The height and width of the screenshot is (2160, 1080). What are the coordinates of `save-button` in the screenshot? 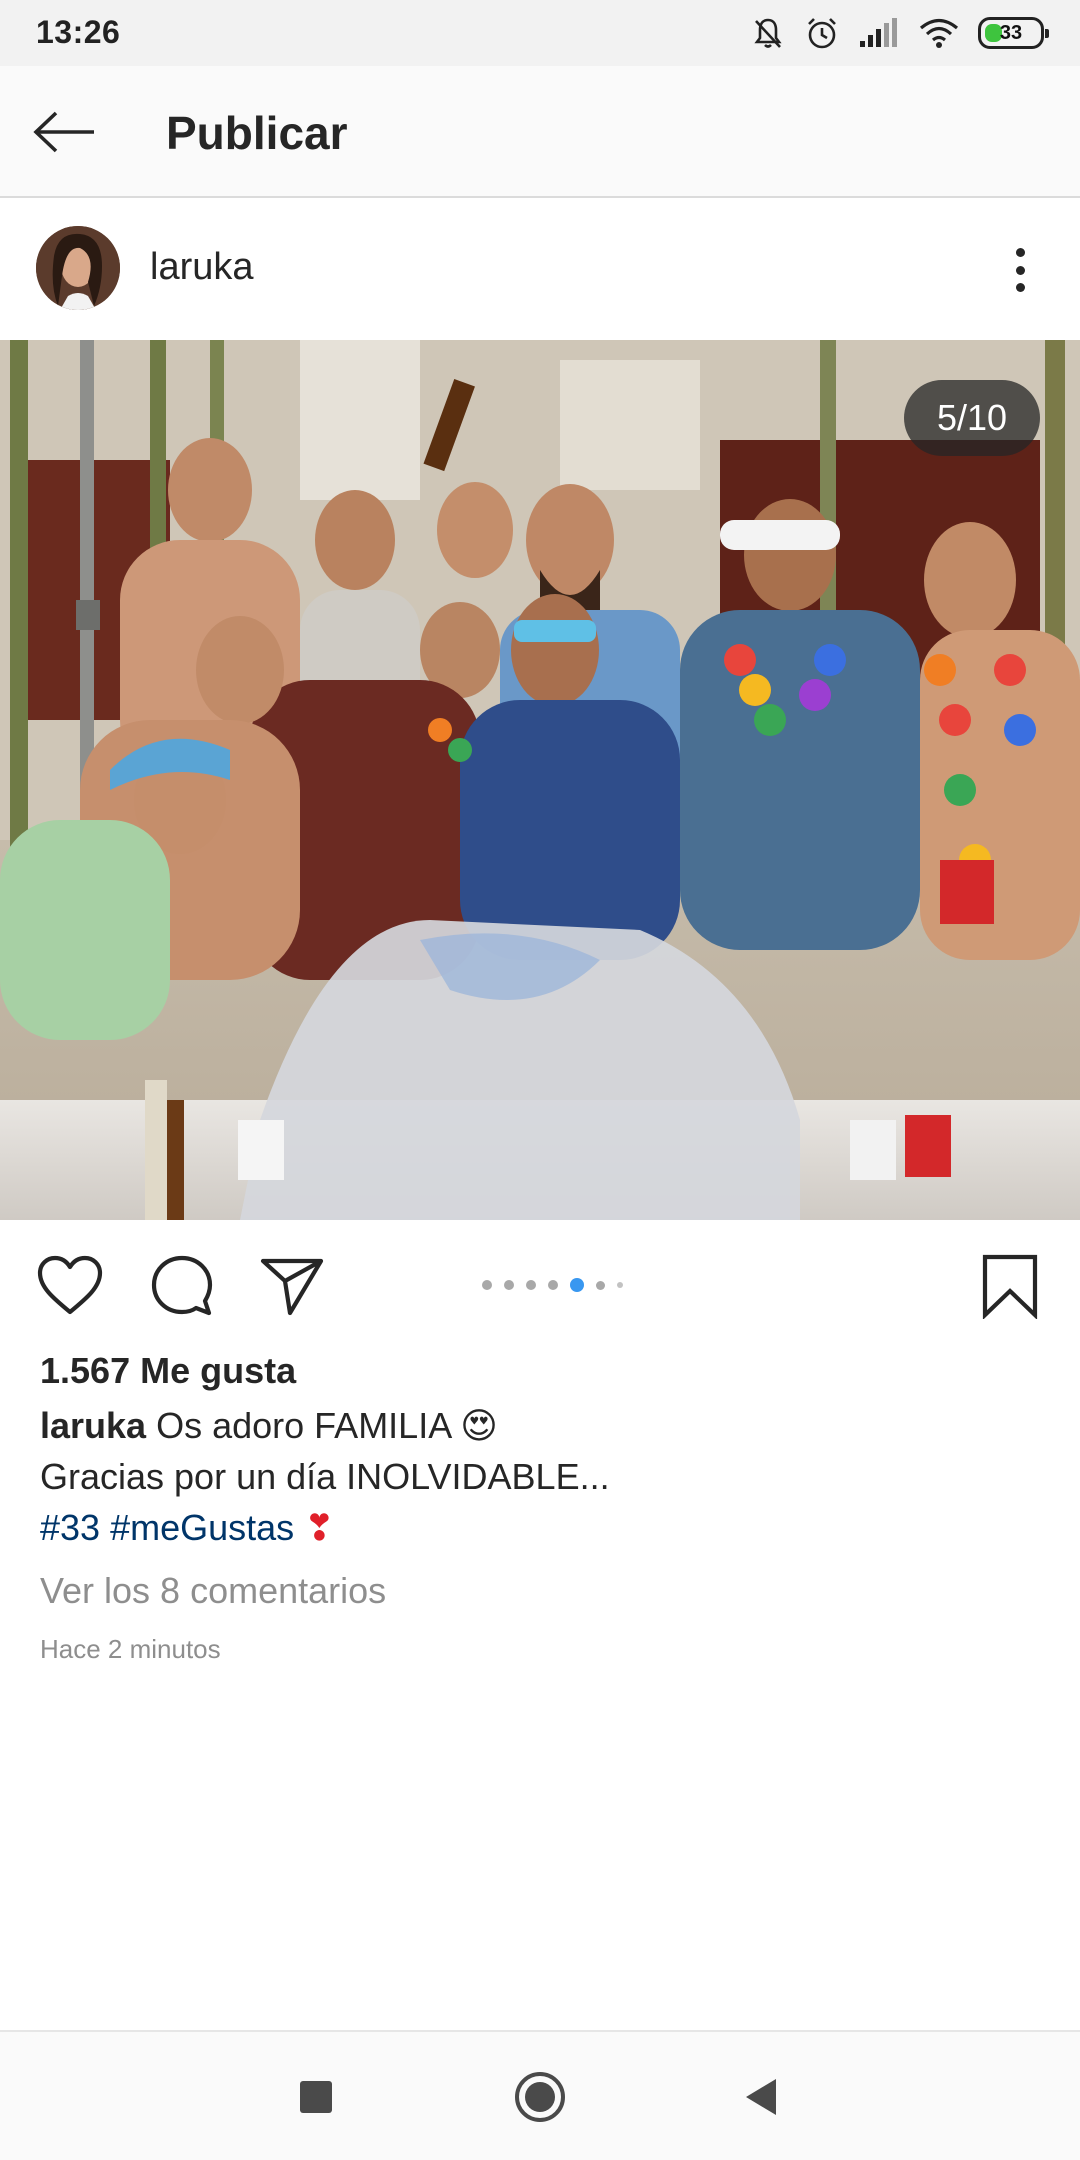 It's located at (1010, 1286).